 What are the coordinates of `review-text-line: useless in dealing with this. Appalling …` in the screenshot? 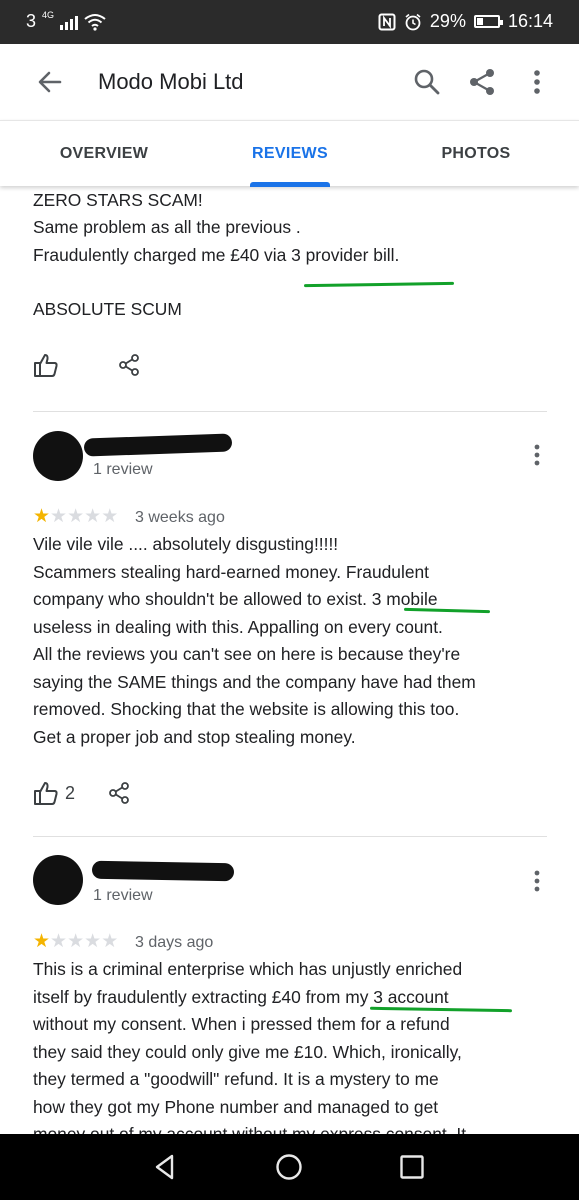 It's located at (238, 627).